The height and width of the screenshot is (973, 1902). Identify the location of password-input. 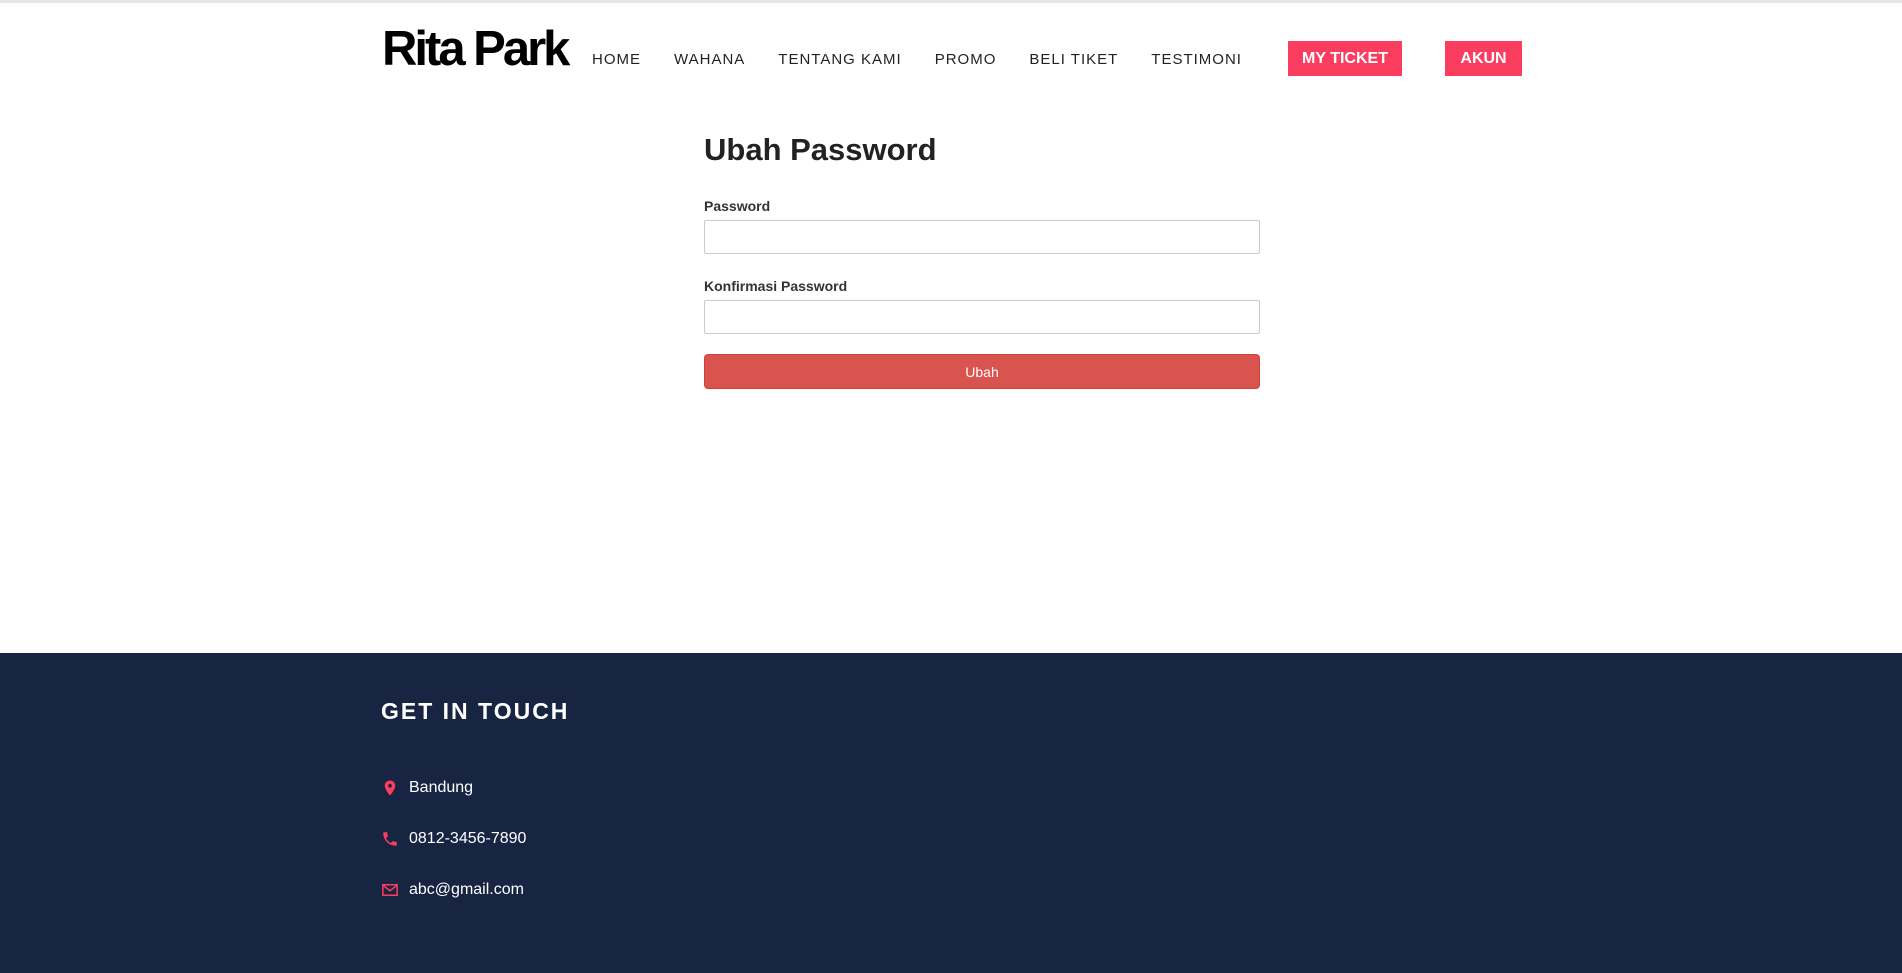
(982, 237).